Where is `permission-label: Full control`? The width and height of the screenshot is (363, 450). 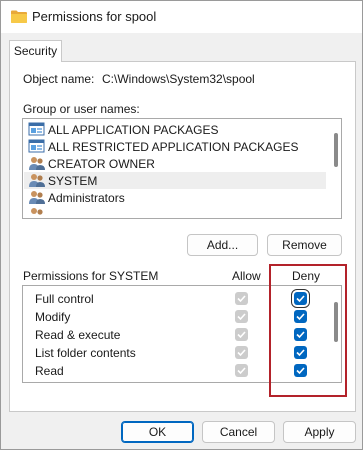 permission-label: Full control is located at coordinates (64, 299).